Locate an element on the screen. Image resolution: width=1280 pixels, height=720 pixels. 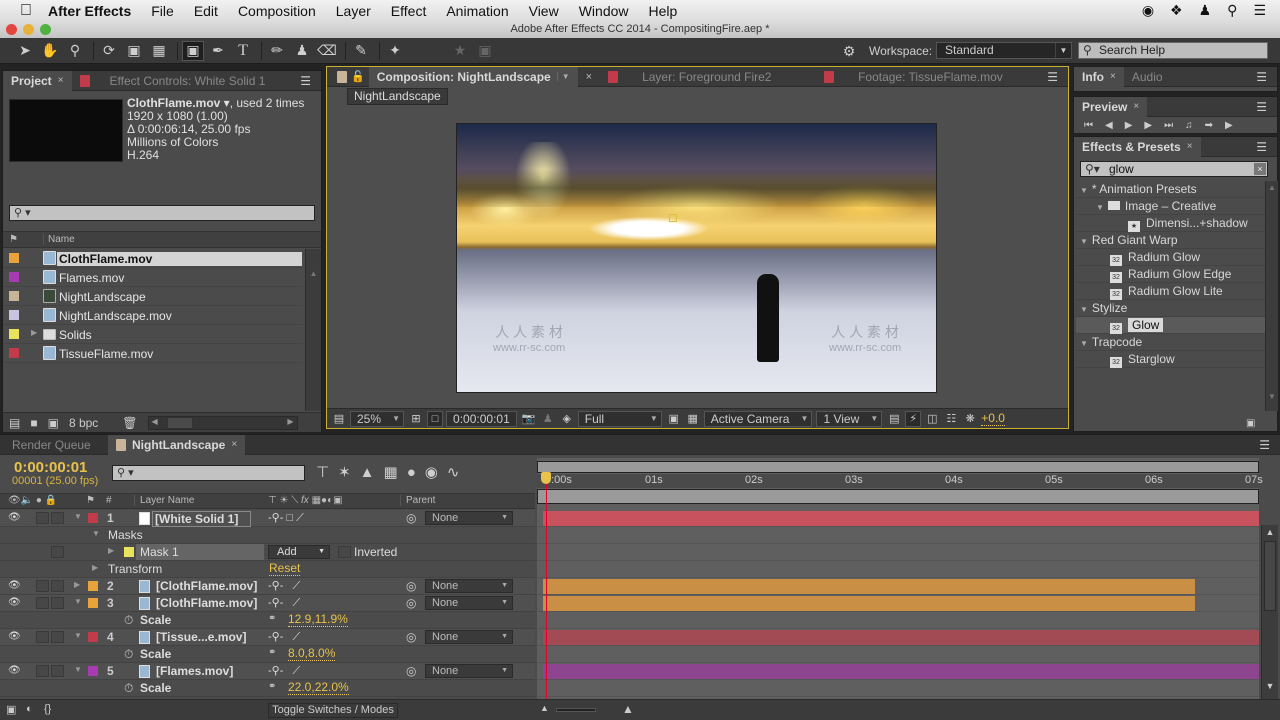
layer-row: 👁 ▼ 3 [ClothFlame.mov] -⚲- ⟋ ◎ None is located at coordinates (267, 603).